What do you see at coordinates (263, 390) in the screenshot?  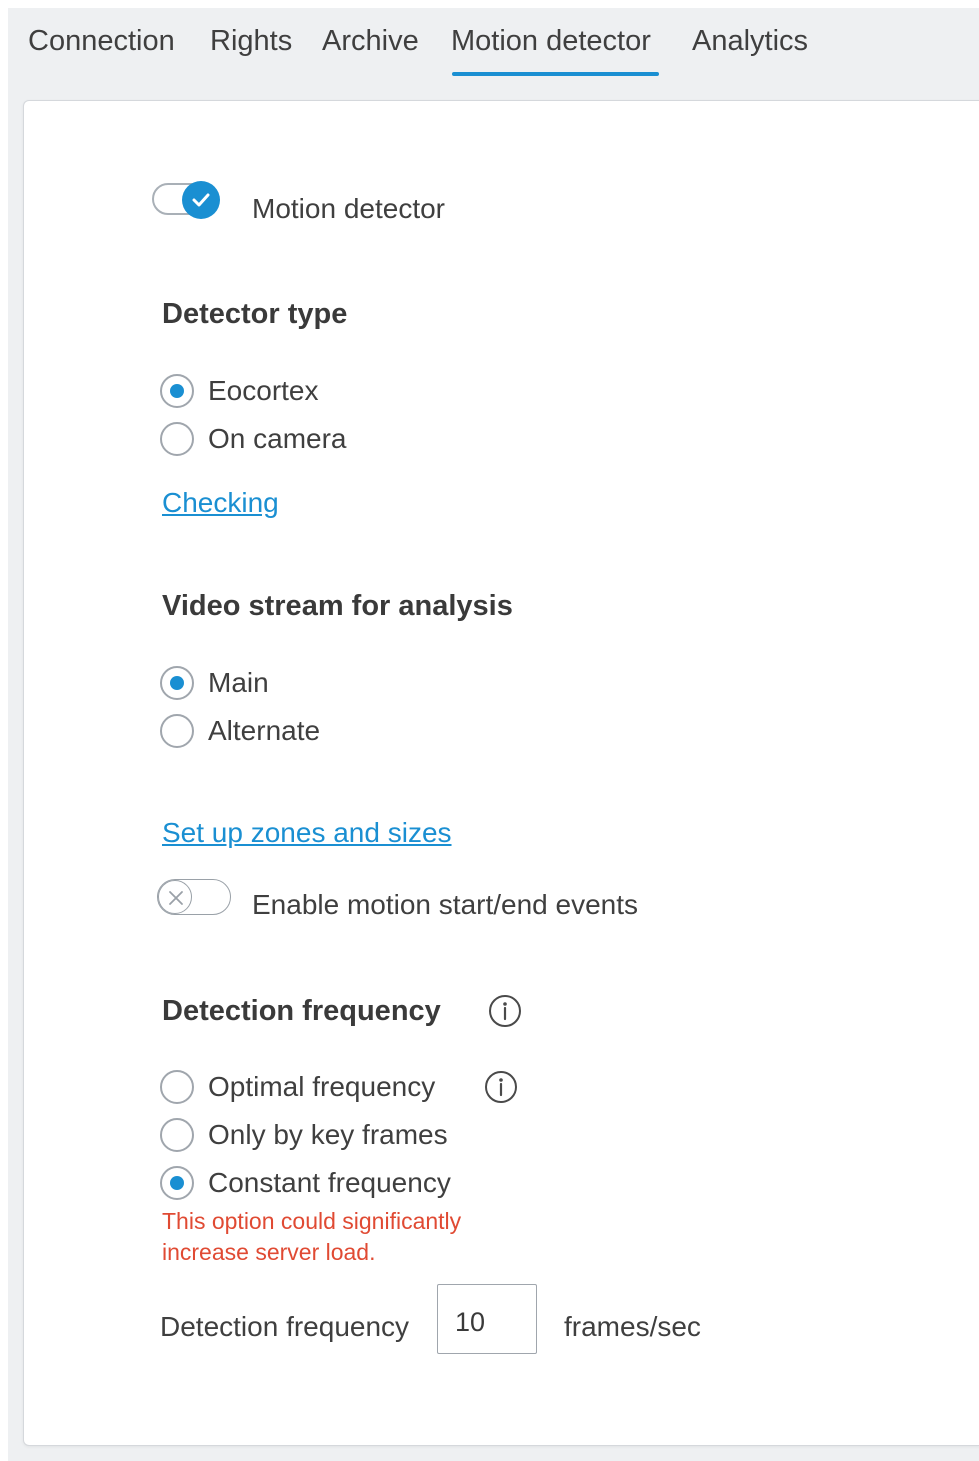 I see `option-eocortex-label: Eocortex` at bounding box center [263, 390].